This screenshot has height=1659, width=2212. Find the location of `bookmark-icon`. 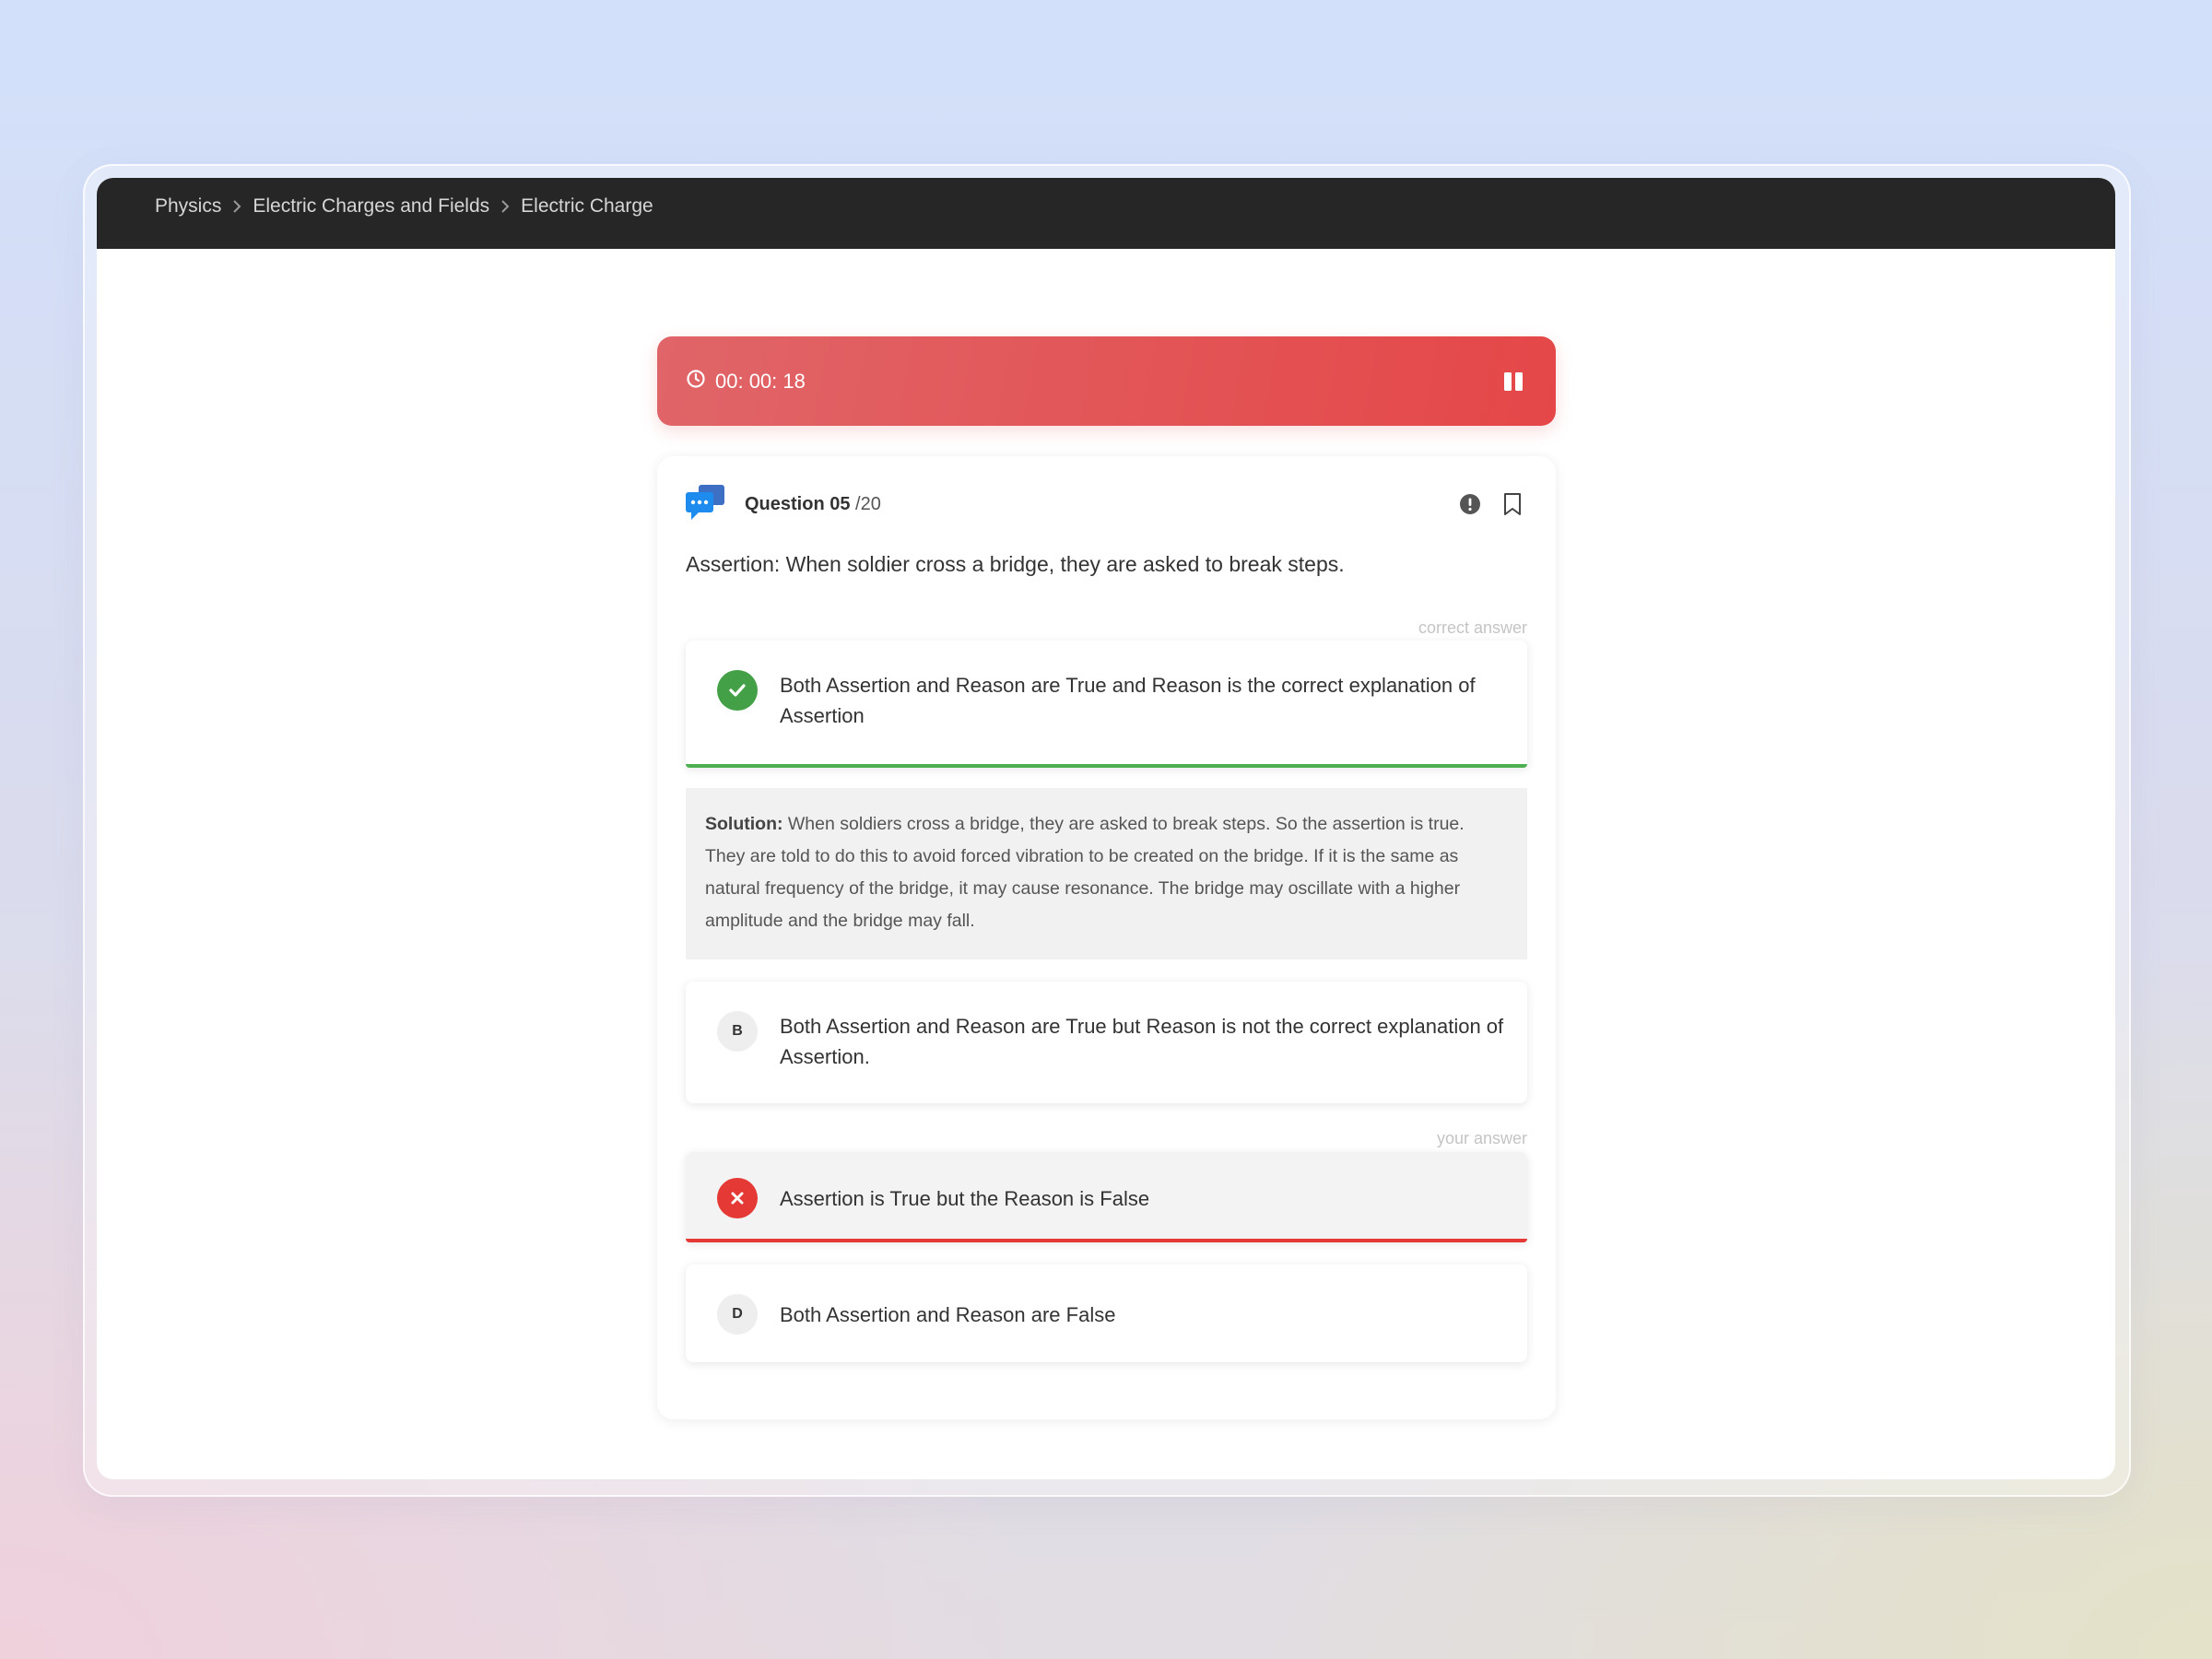

bookmark-icon is located at coordinates (1512, 504).